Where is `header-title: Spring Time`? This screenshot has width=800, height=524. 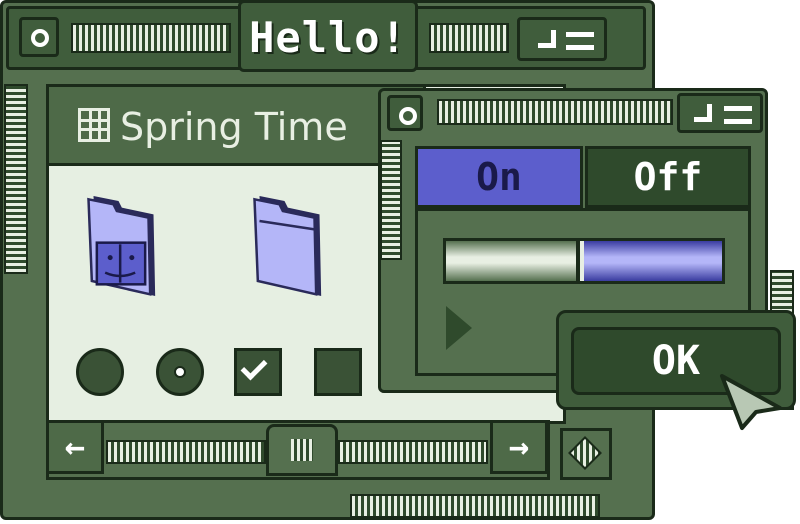
header-title: Spring Time is located at coordinates (234, 127).